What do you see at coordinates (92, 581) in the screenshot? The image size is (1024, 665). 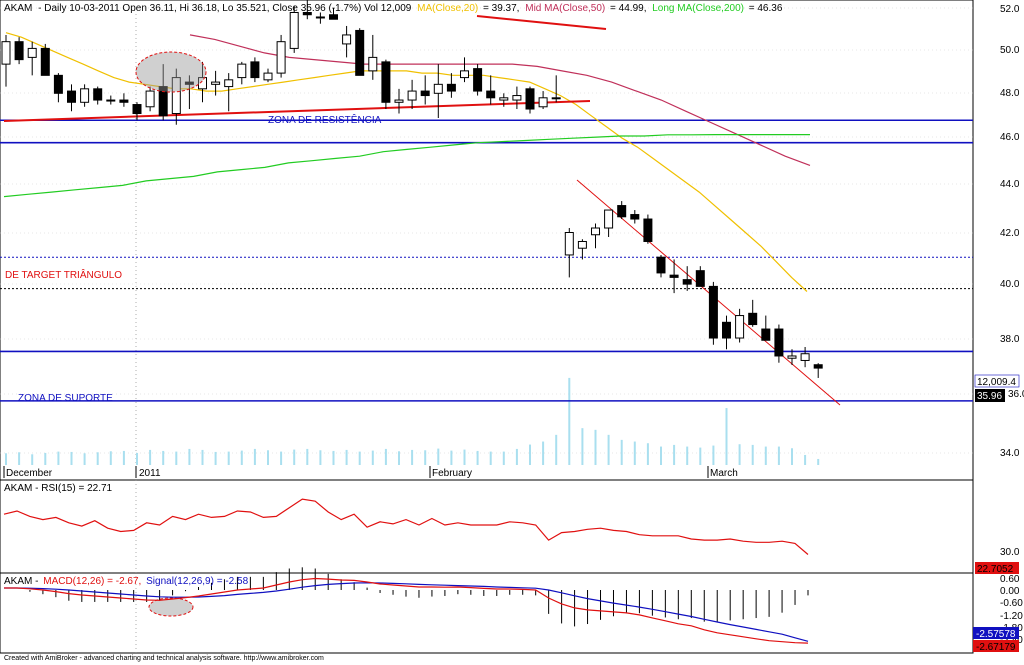 I see `macd-label-macd: MACD(12,26) = -2.67,` at bounding box center [92, 581].